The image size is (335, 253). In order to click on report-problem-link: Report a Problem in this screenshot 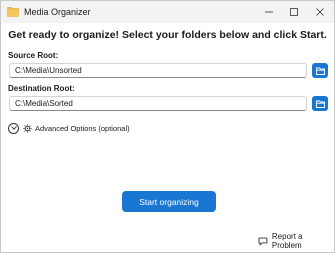, I will do `click(296, 241)`.